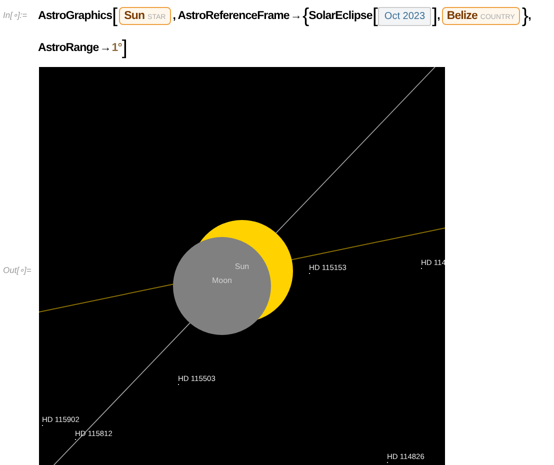 The width and height of the screenshot is (554, 465). What do you see at coordinates (462, 16) in the screenshot?
I see `entity-name: Belize` at bounding box center [462, 16].